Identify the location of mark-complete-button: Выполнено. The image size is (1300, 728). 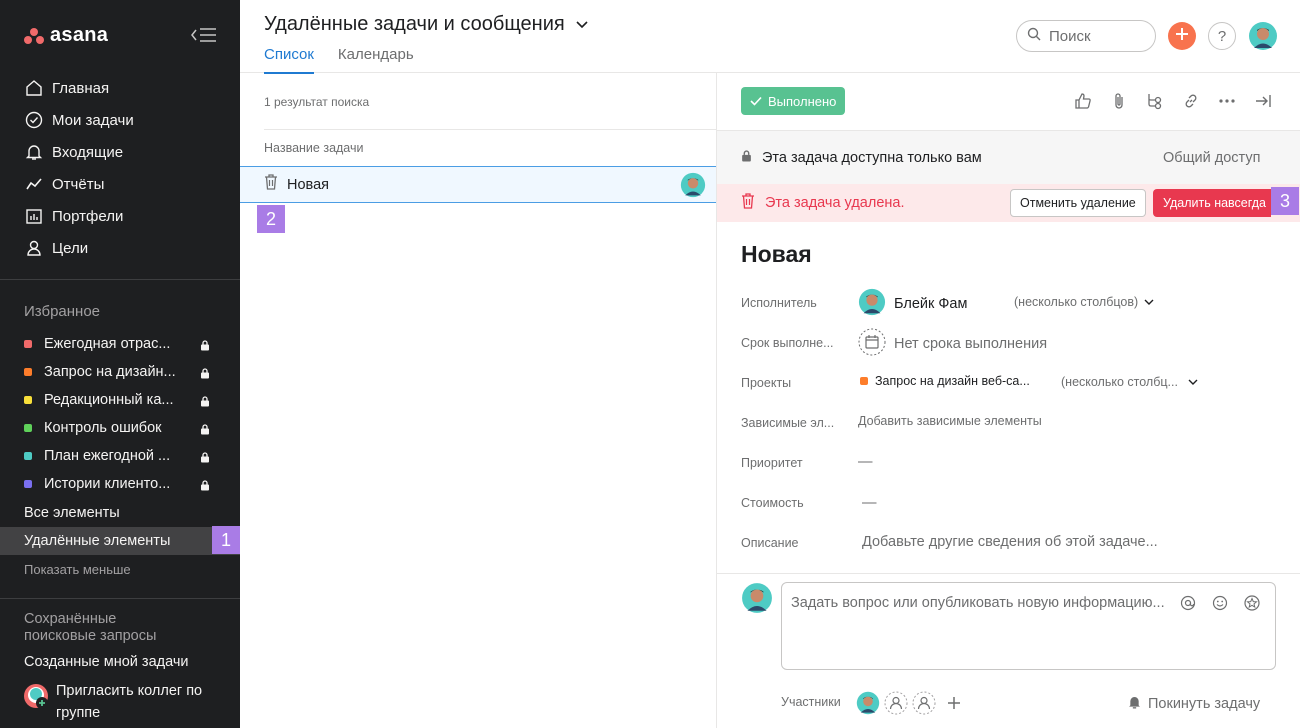
(793, 101).